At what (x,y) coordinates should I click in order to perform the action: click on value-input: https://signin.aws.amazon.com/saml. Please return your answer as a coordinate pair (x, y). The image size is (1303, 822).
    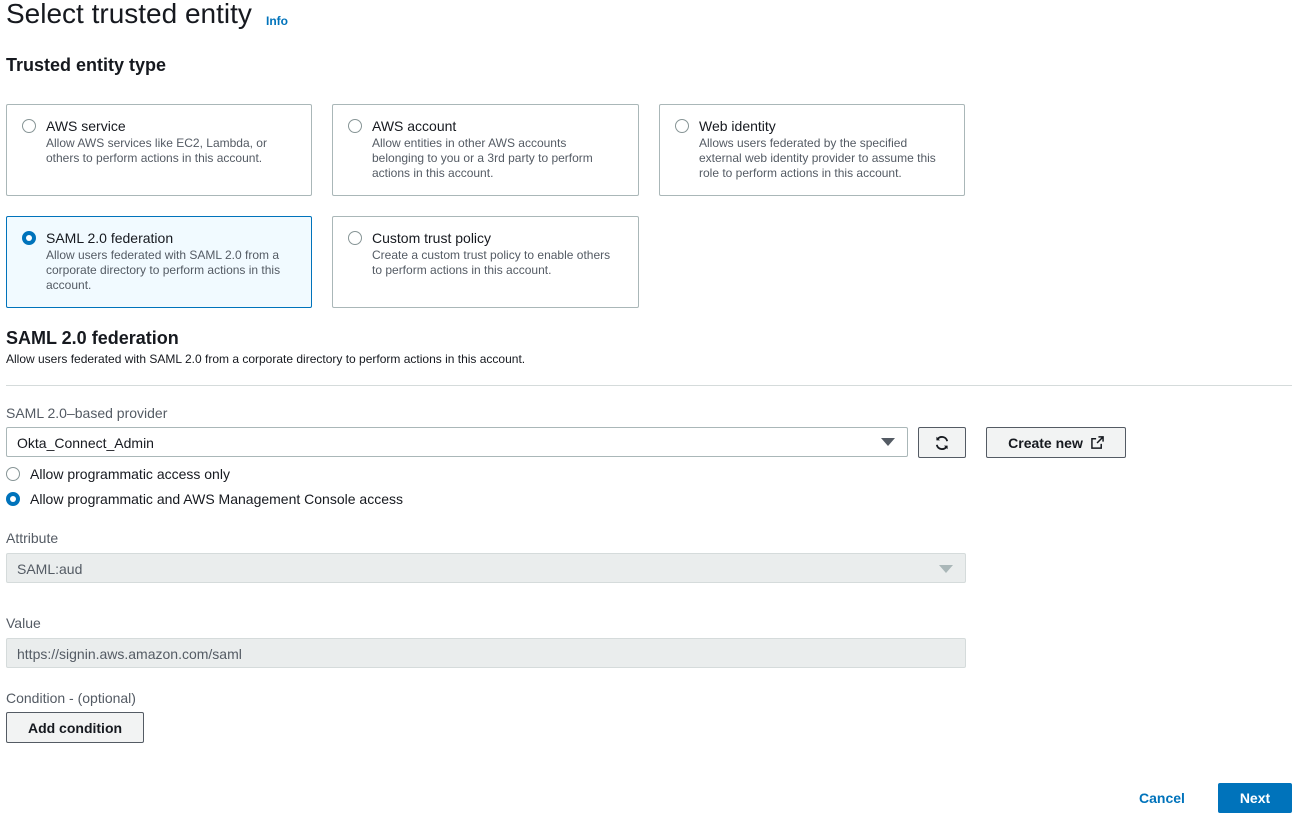
    Looking at the image, I should click on (486, 653).